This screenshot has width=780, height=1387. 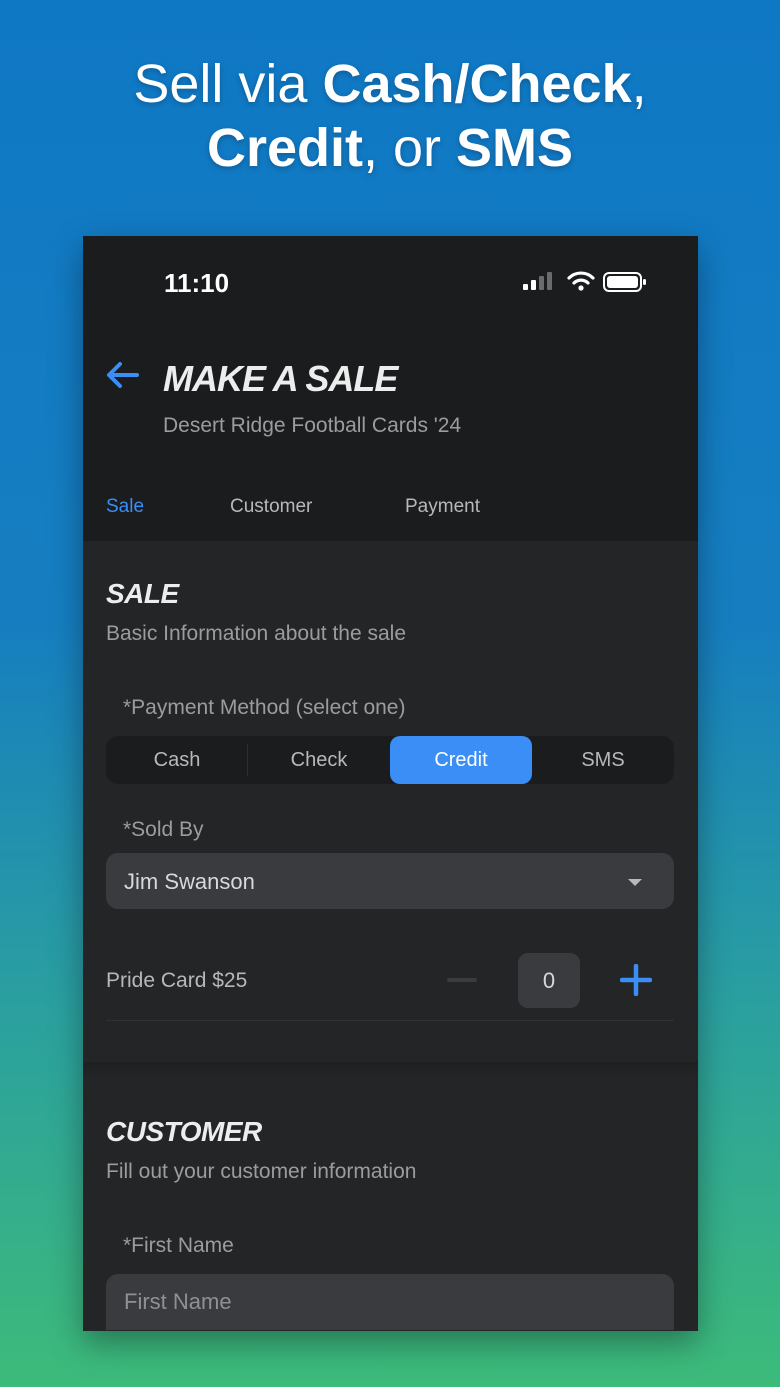 I want to click on tab-customer: Customer, so click(x=271, y=507).